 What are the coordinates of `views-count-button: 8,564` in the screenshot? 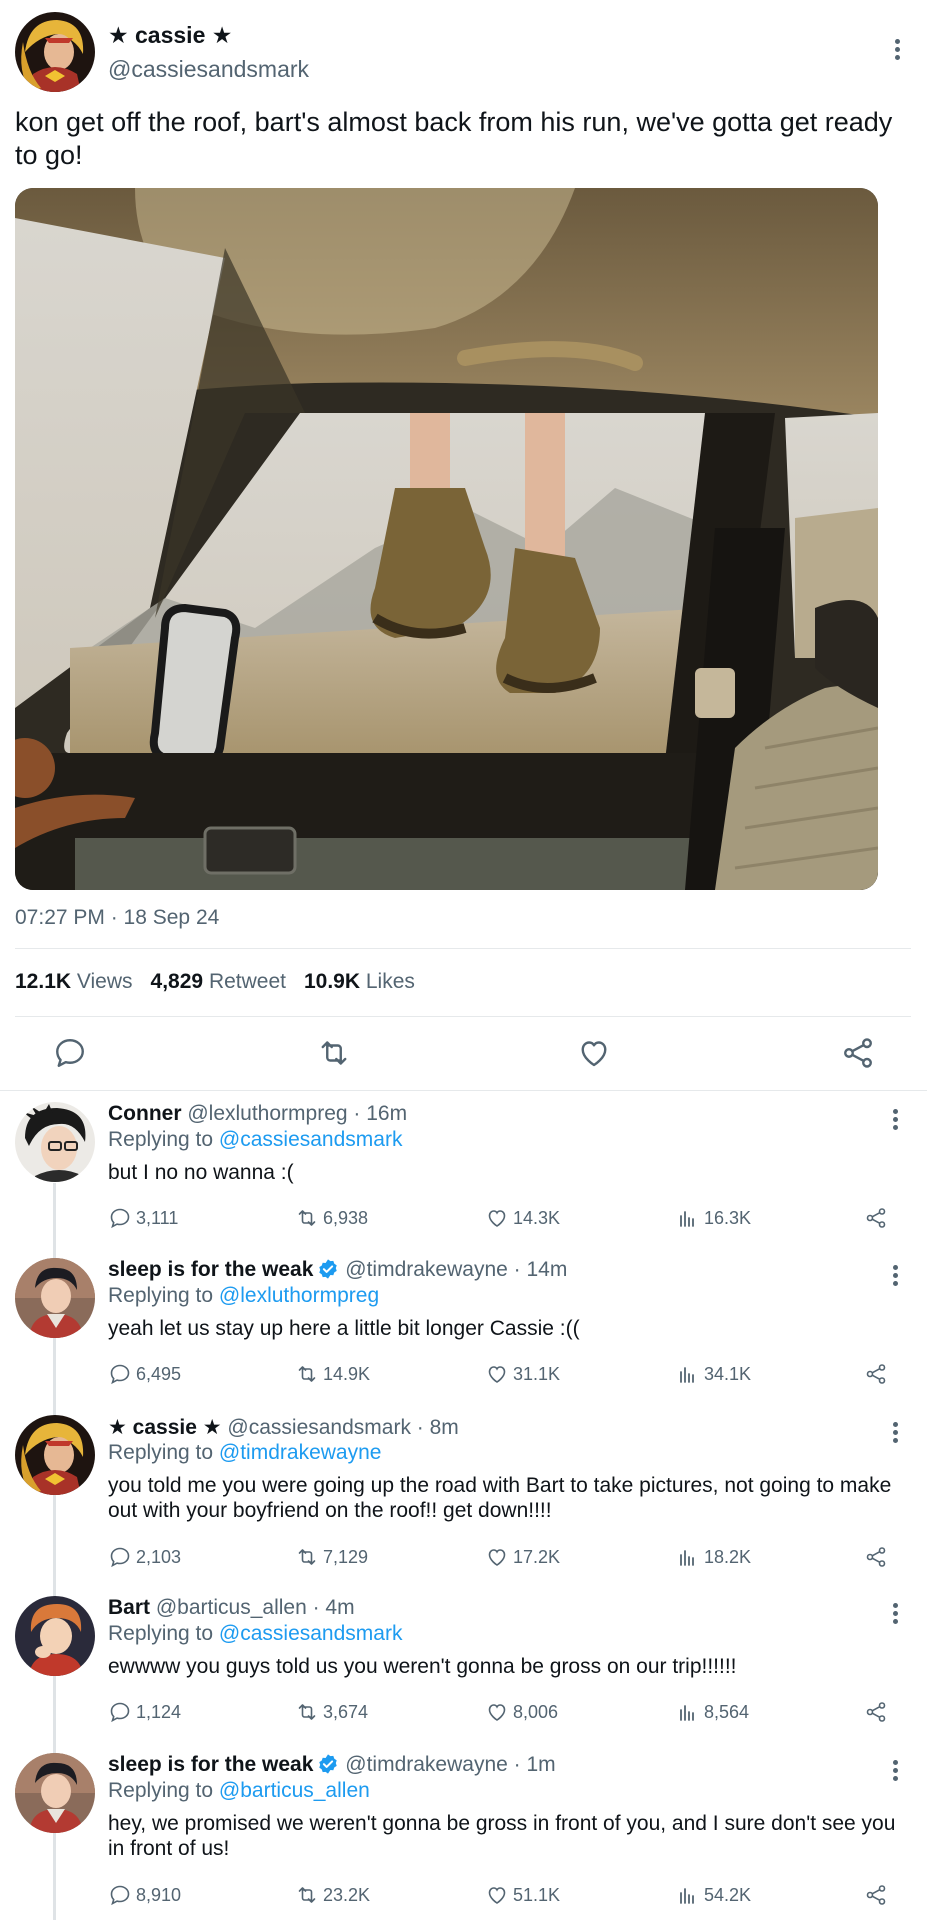 It's located at (712, 1712).